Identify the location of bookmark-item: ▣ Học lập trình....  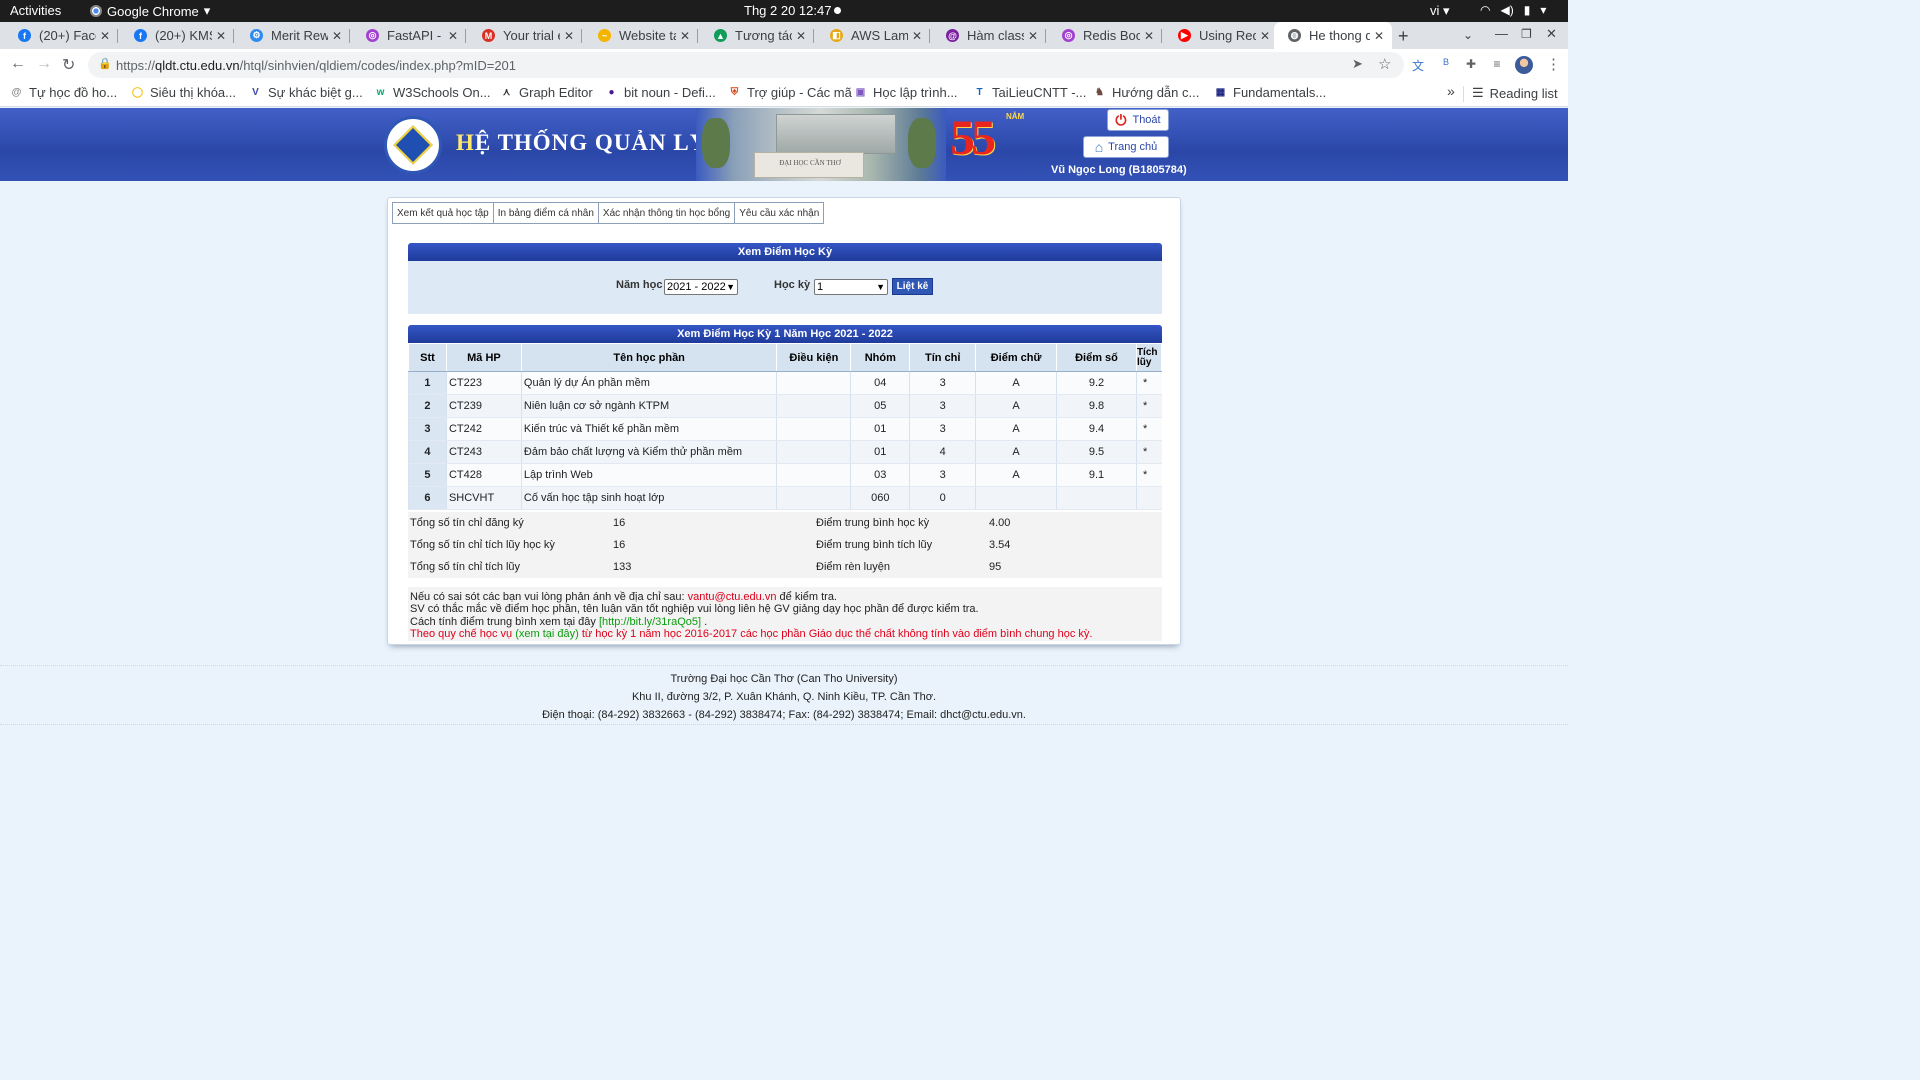
(906, 92).